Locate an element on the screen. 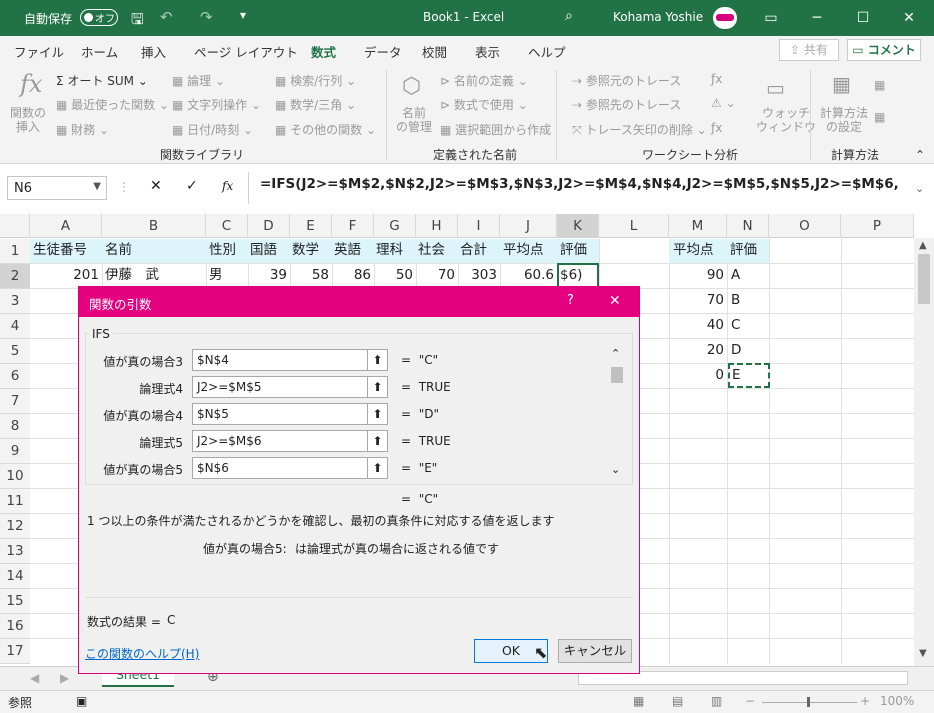  insert-function-label: 関数の 挿入 is located at coordinates (28, 120).